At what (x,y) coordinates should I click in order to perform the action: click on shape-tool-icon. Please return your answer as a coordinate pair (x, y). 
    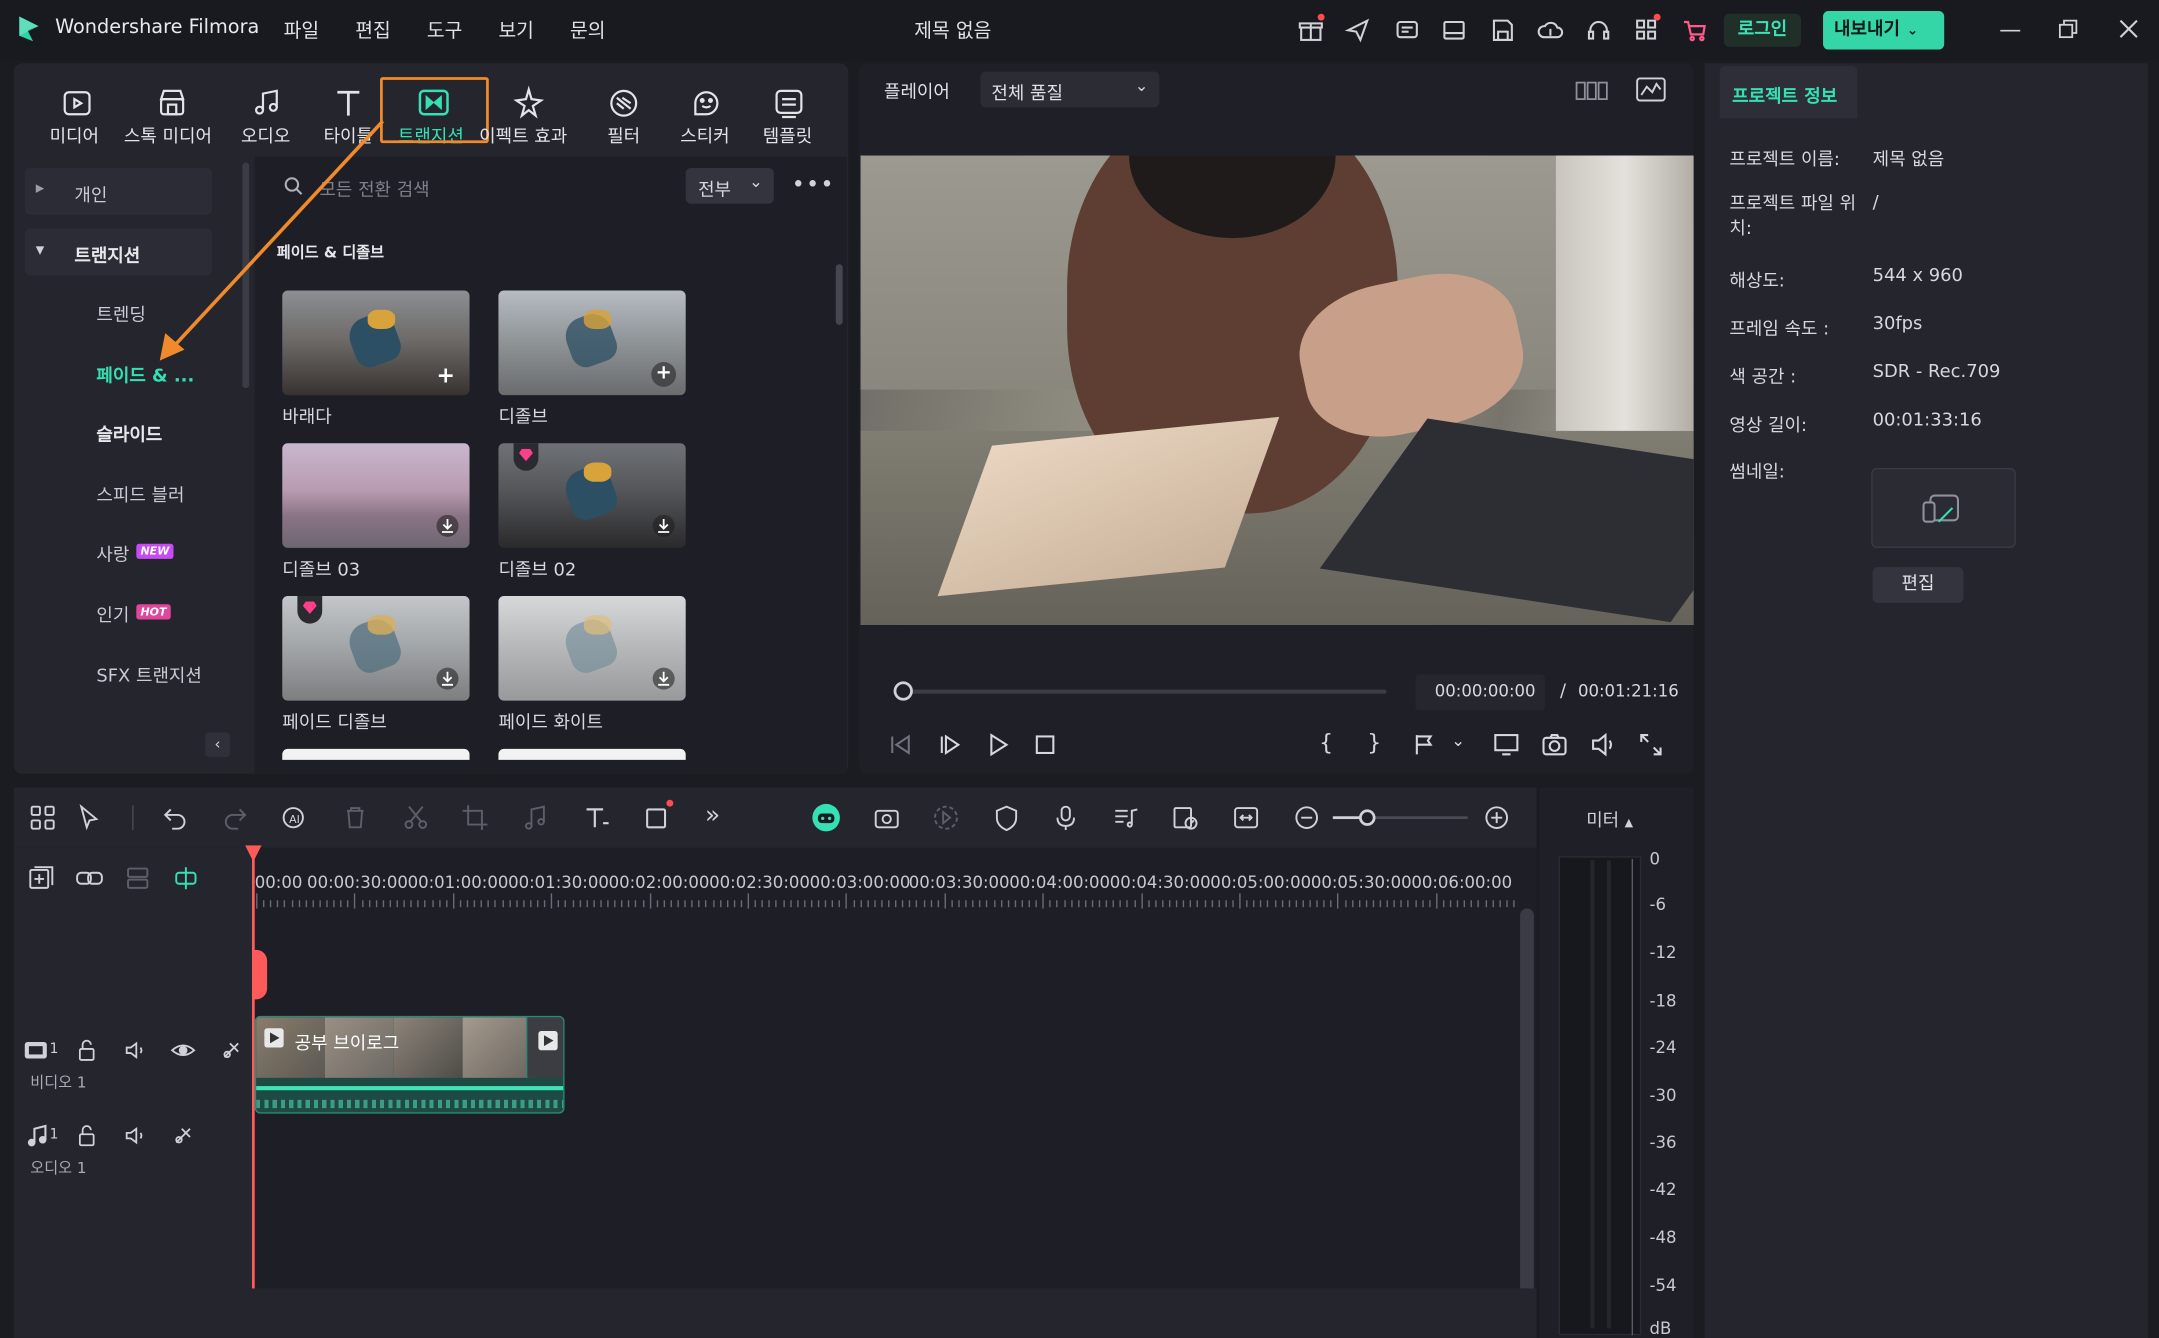
    Looking at the image, I should click on (657, 818).